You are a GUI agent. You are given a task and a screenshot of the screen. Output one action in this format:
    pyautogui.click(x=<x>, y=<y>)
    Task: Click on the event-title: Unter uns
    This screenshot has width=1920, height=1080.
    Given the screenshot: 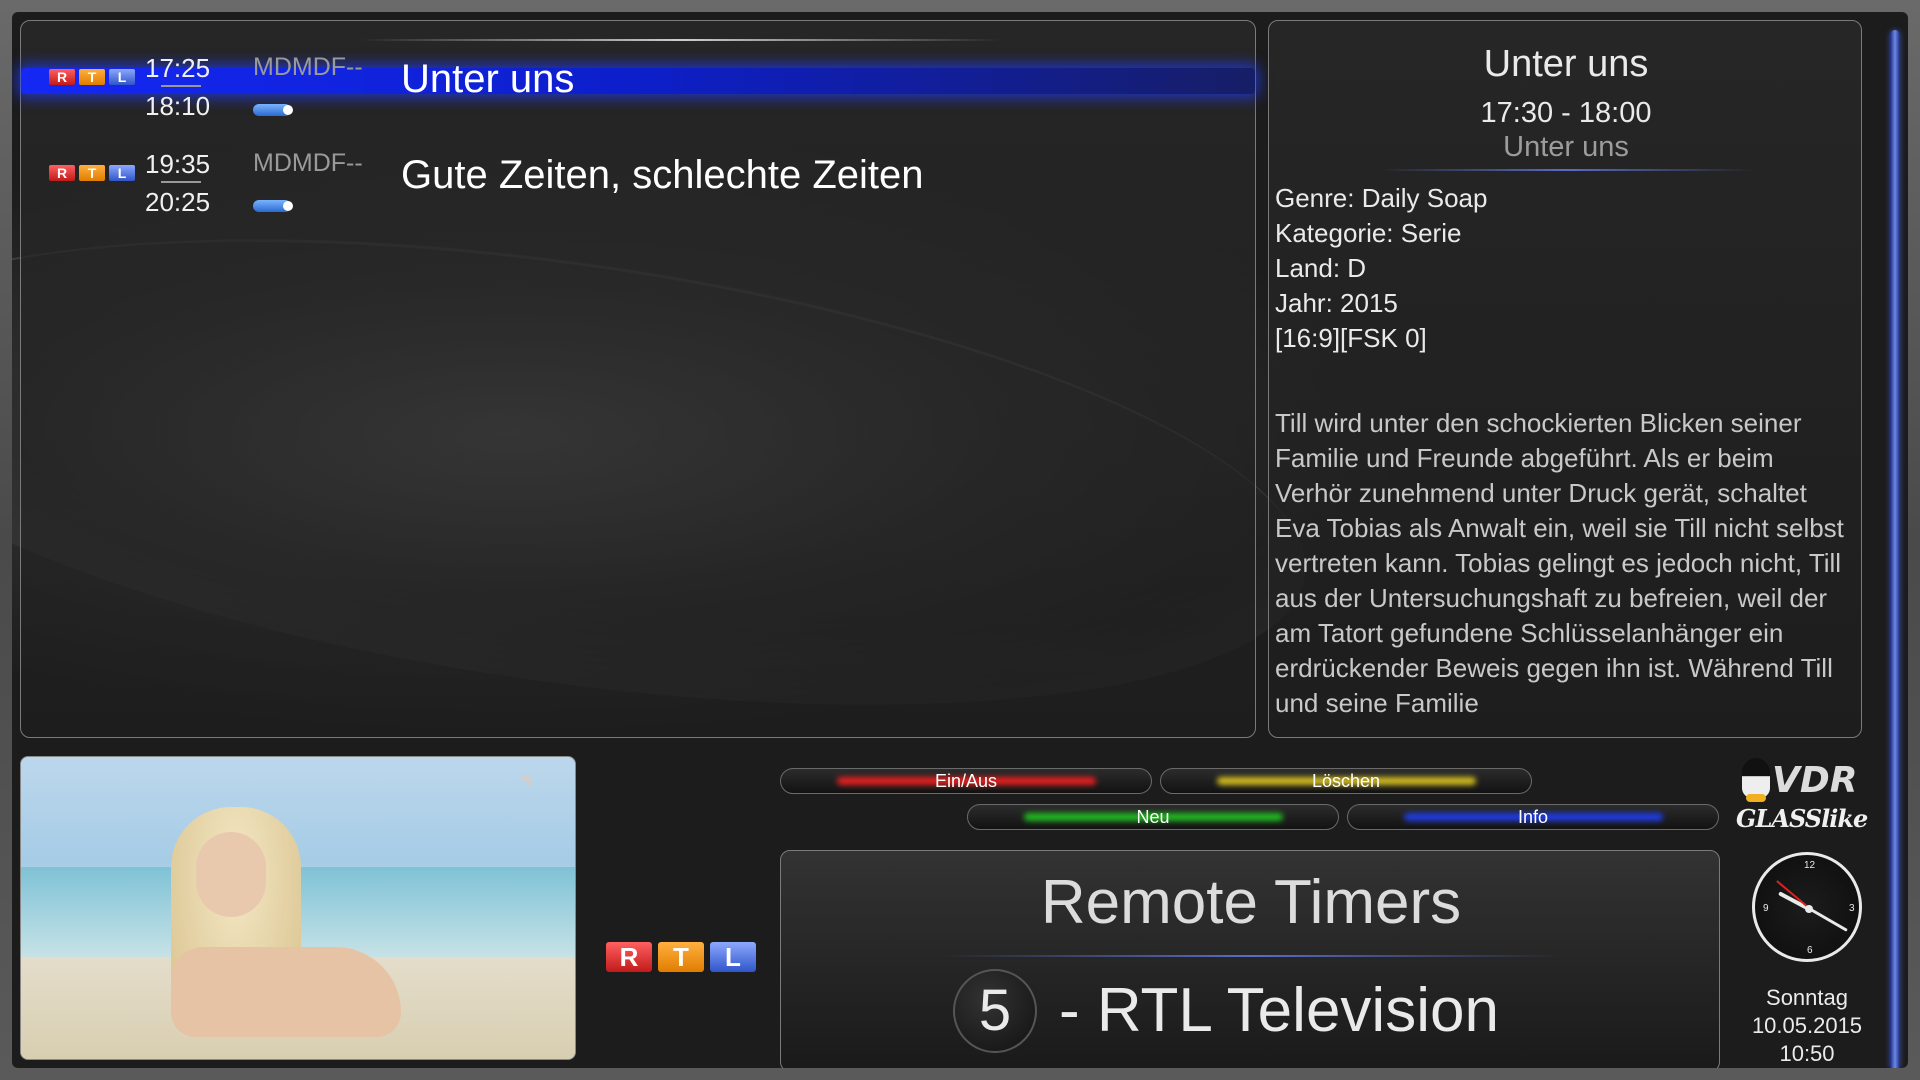 What is the action you would take?
    pyautogui.click(x=488, y=79)
    